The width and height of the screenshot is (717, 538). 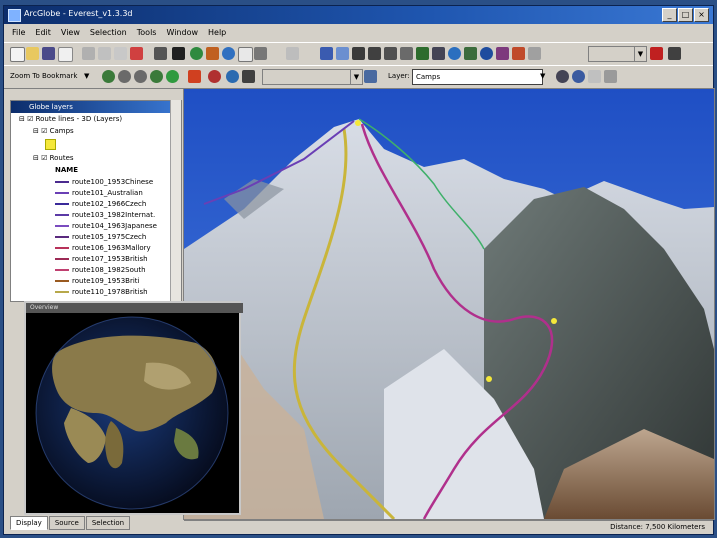 What do you see at coordinates (111, 248) in the screenshot?
I see `route-legend-label: route106_1963Mallory` at bounding box center [111, 248].